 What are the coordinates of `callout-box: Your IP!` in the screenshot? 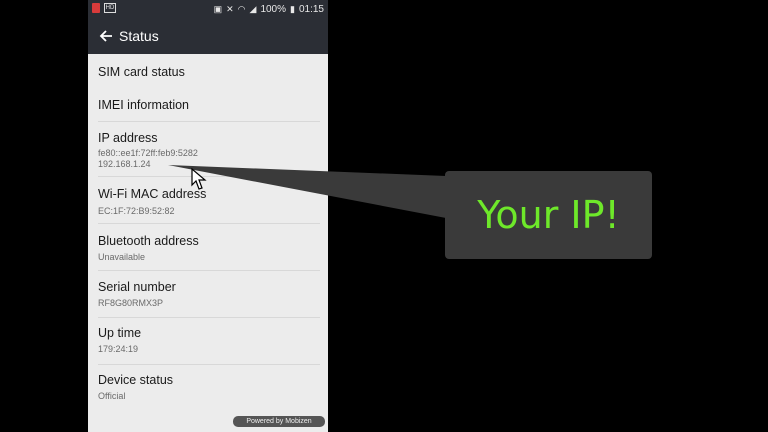 It's located at (548, 215).